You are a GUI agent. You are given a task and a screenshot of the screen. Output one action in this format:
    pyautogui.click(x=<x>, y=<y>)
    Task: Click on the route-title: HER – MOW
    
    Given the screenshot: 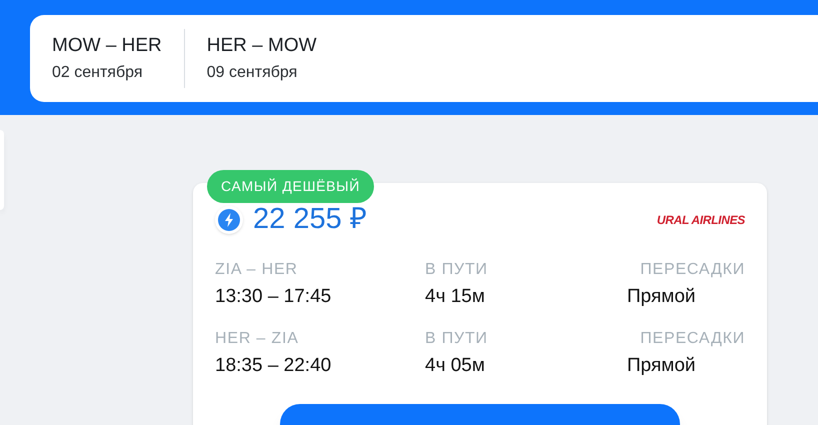 What is the action you would take?
    pyautogui.click(x=261, y=45)
    